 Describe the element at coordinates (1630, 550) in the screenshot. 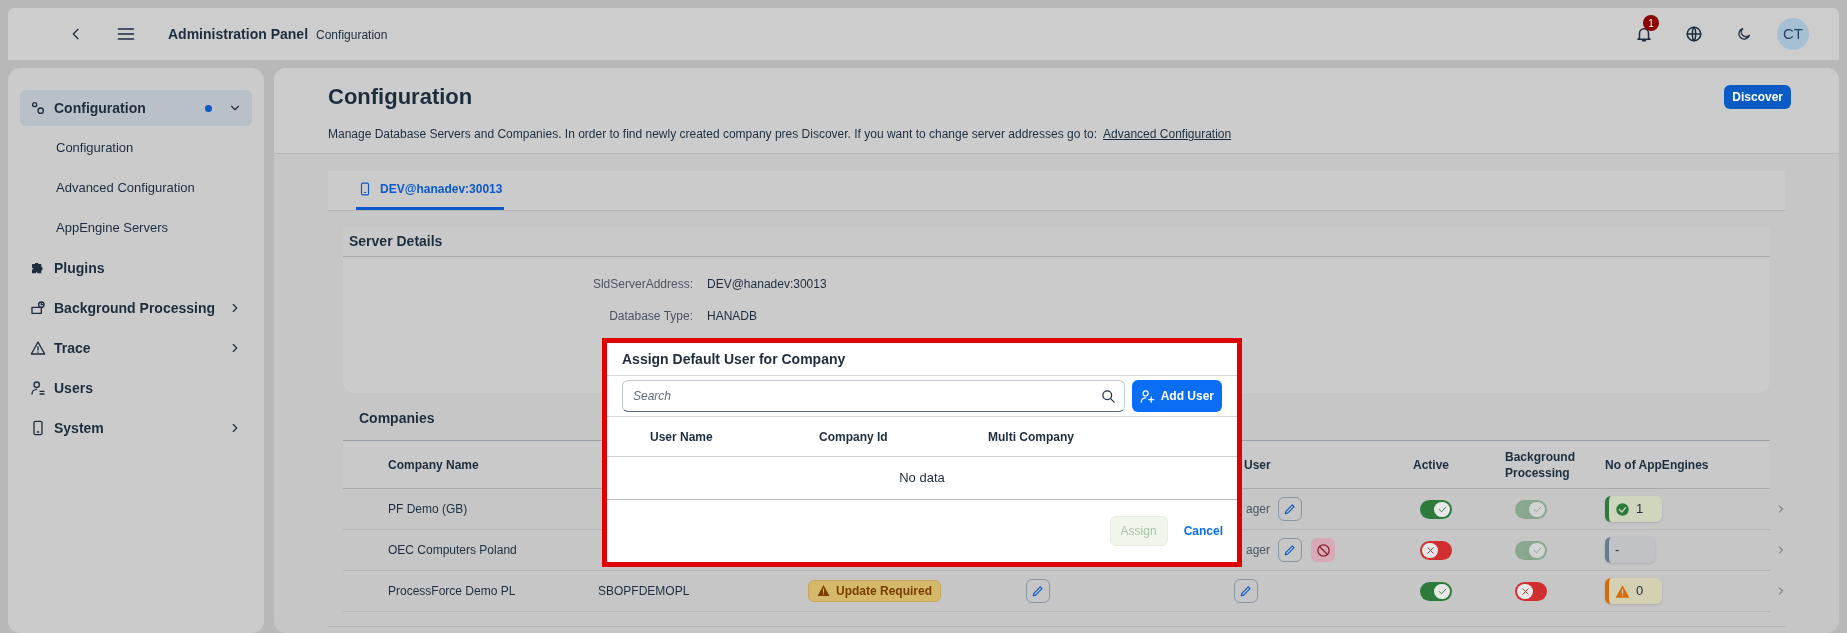

I see `appengines-badge: -` at that location.